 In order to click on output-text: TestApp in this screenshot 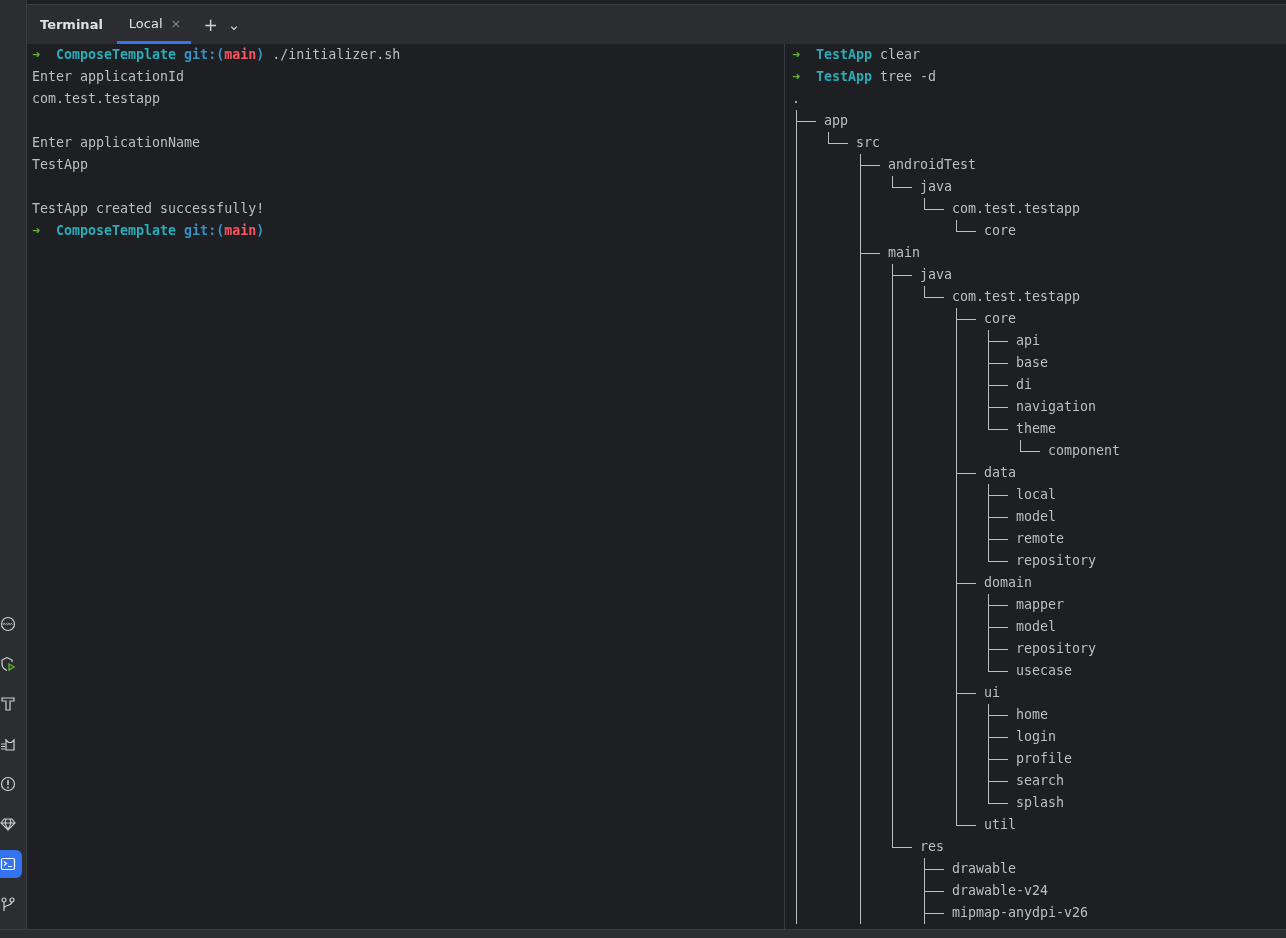, I will do `click(60, 165)`.